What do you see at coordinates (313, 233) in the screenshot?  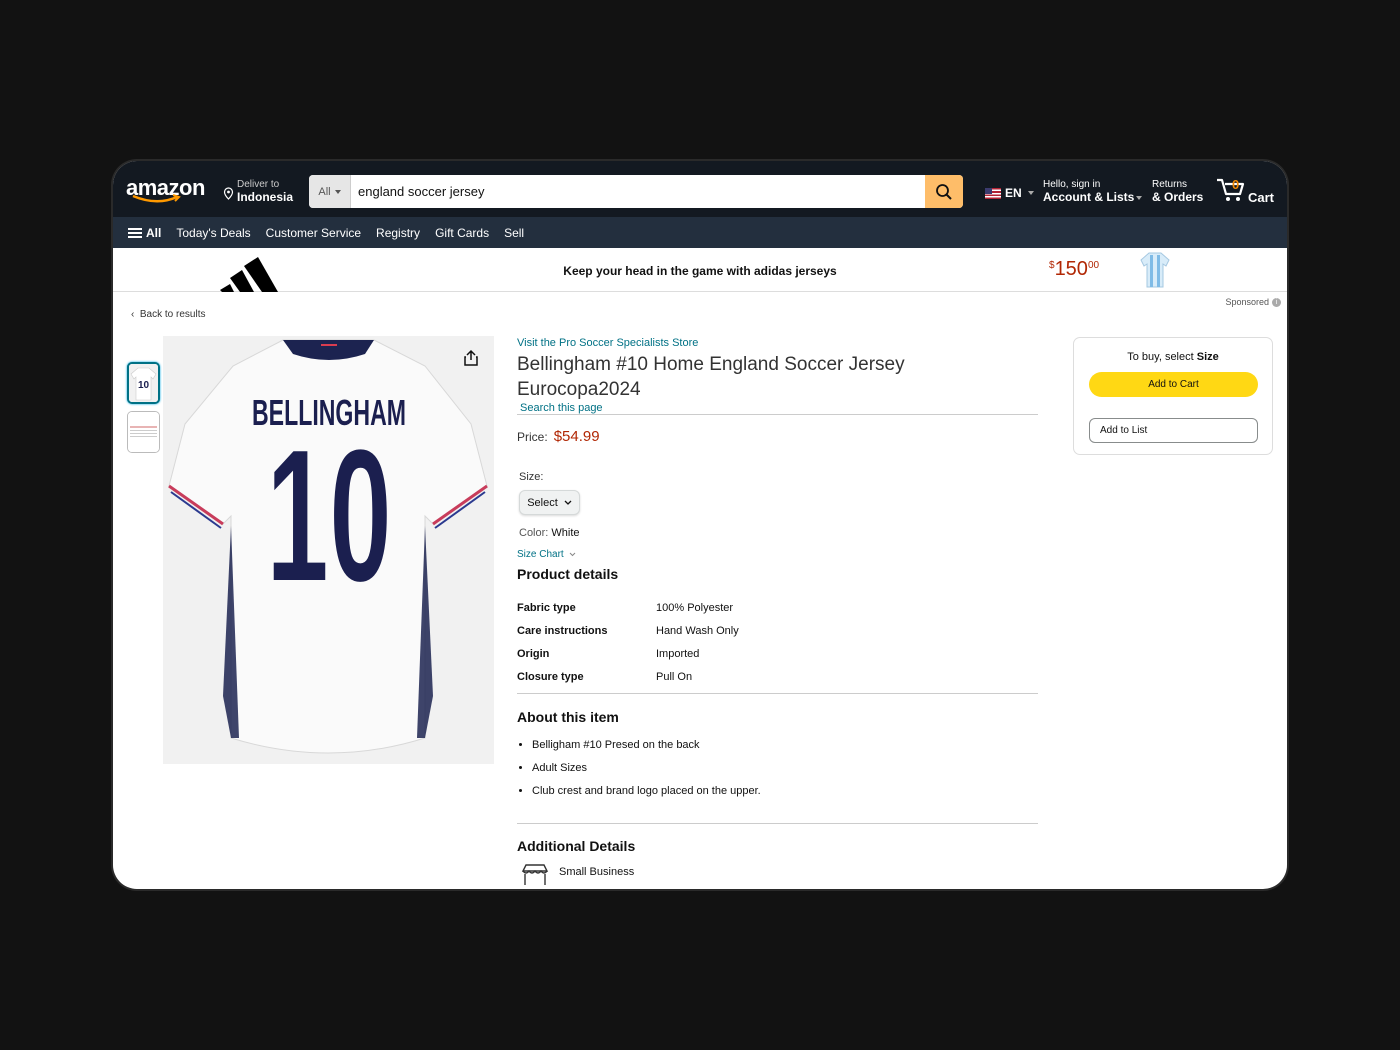 I see `nav-customer-service: Customer Service` at bounding box center [313, 233].